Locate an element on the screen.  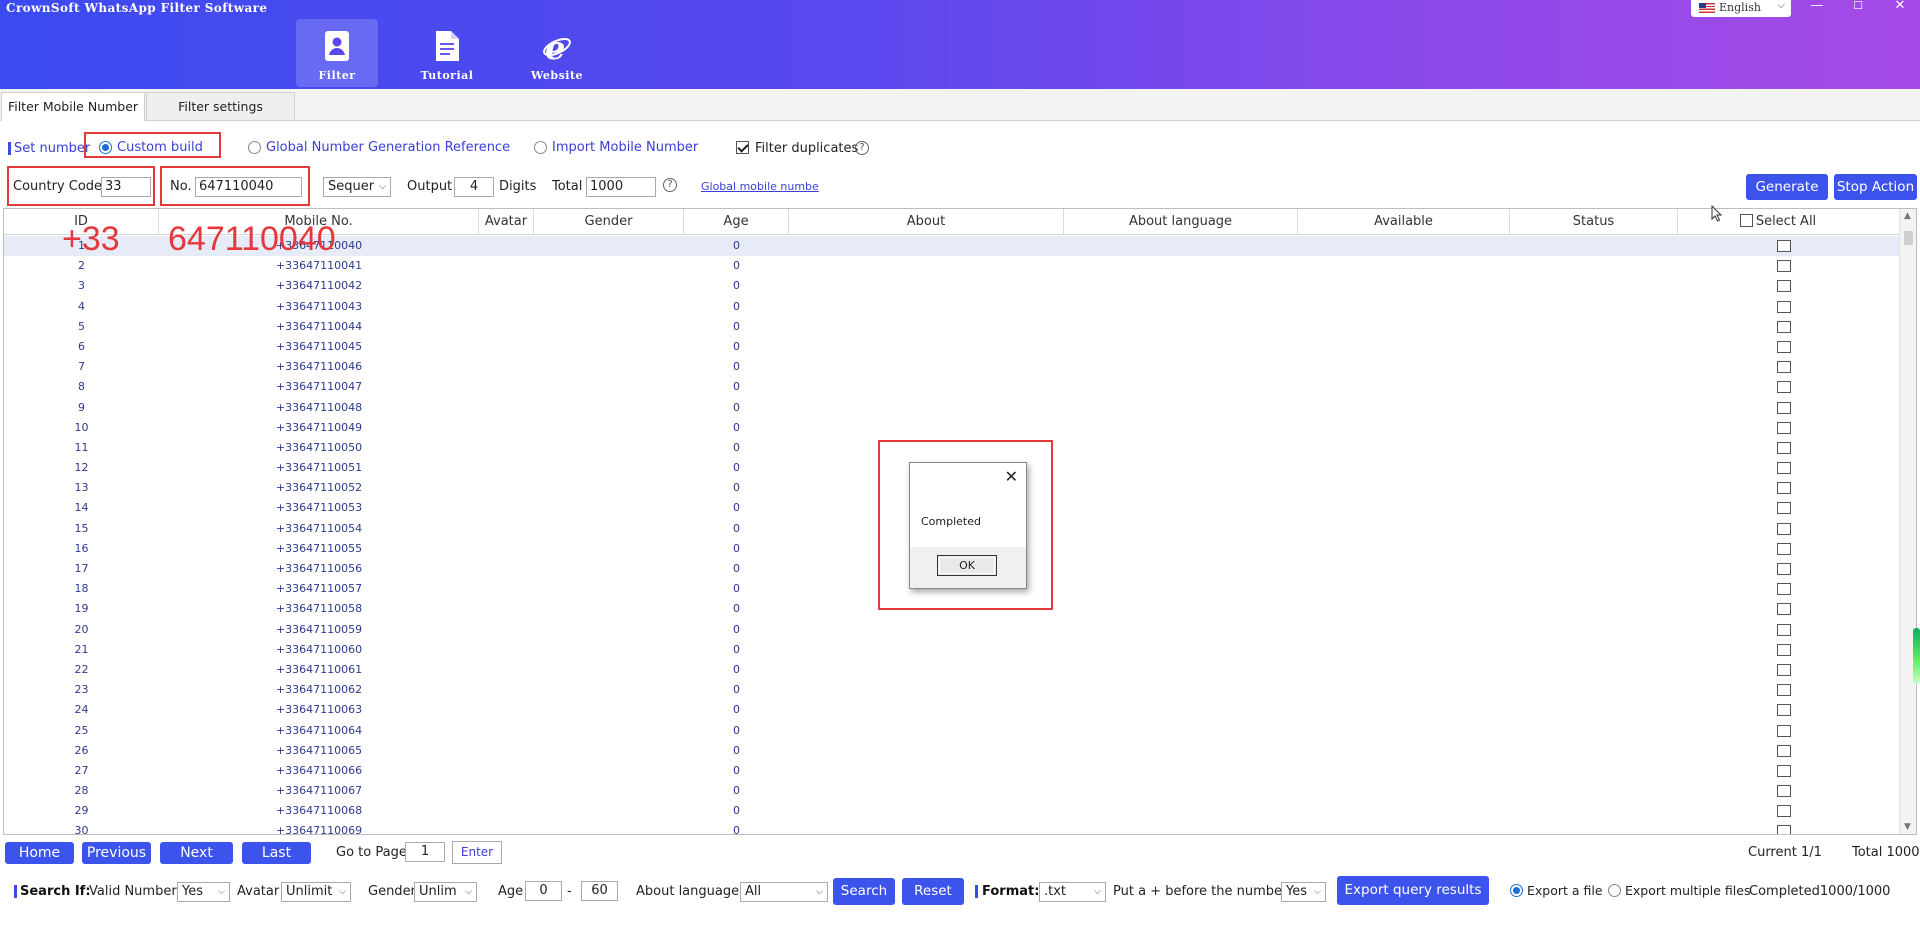
stop-action-button: Stop Action is located at coordinates (1875, 187).